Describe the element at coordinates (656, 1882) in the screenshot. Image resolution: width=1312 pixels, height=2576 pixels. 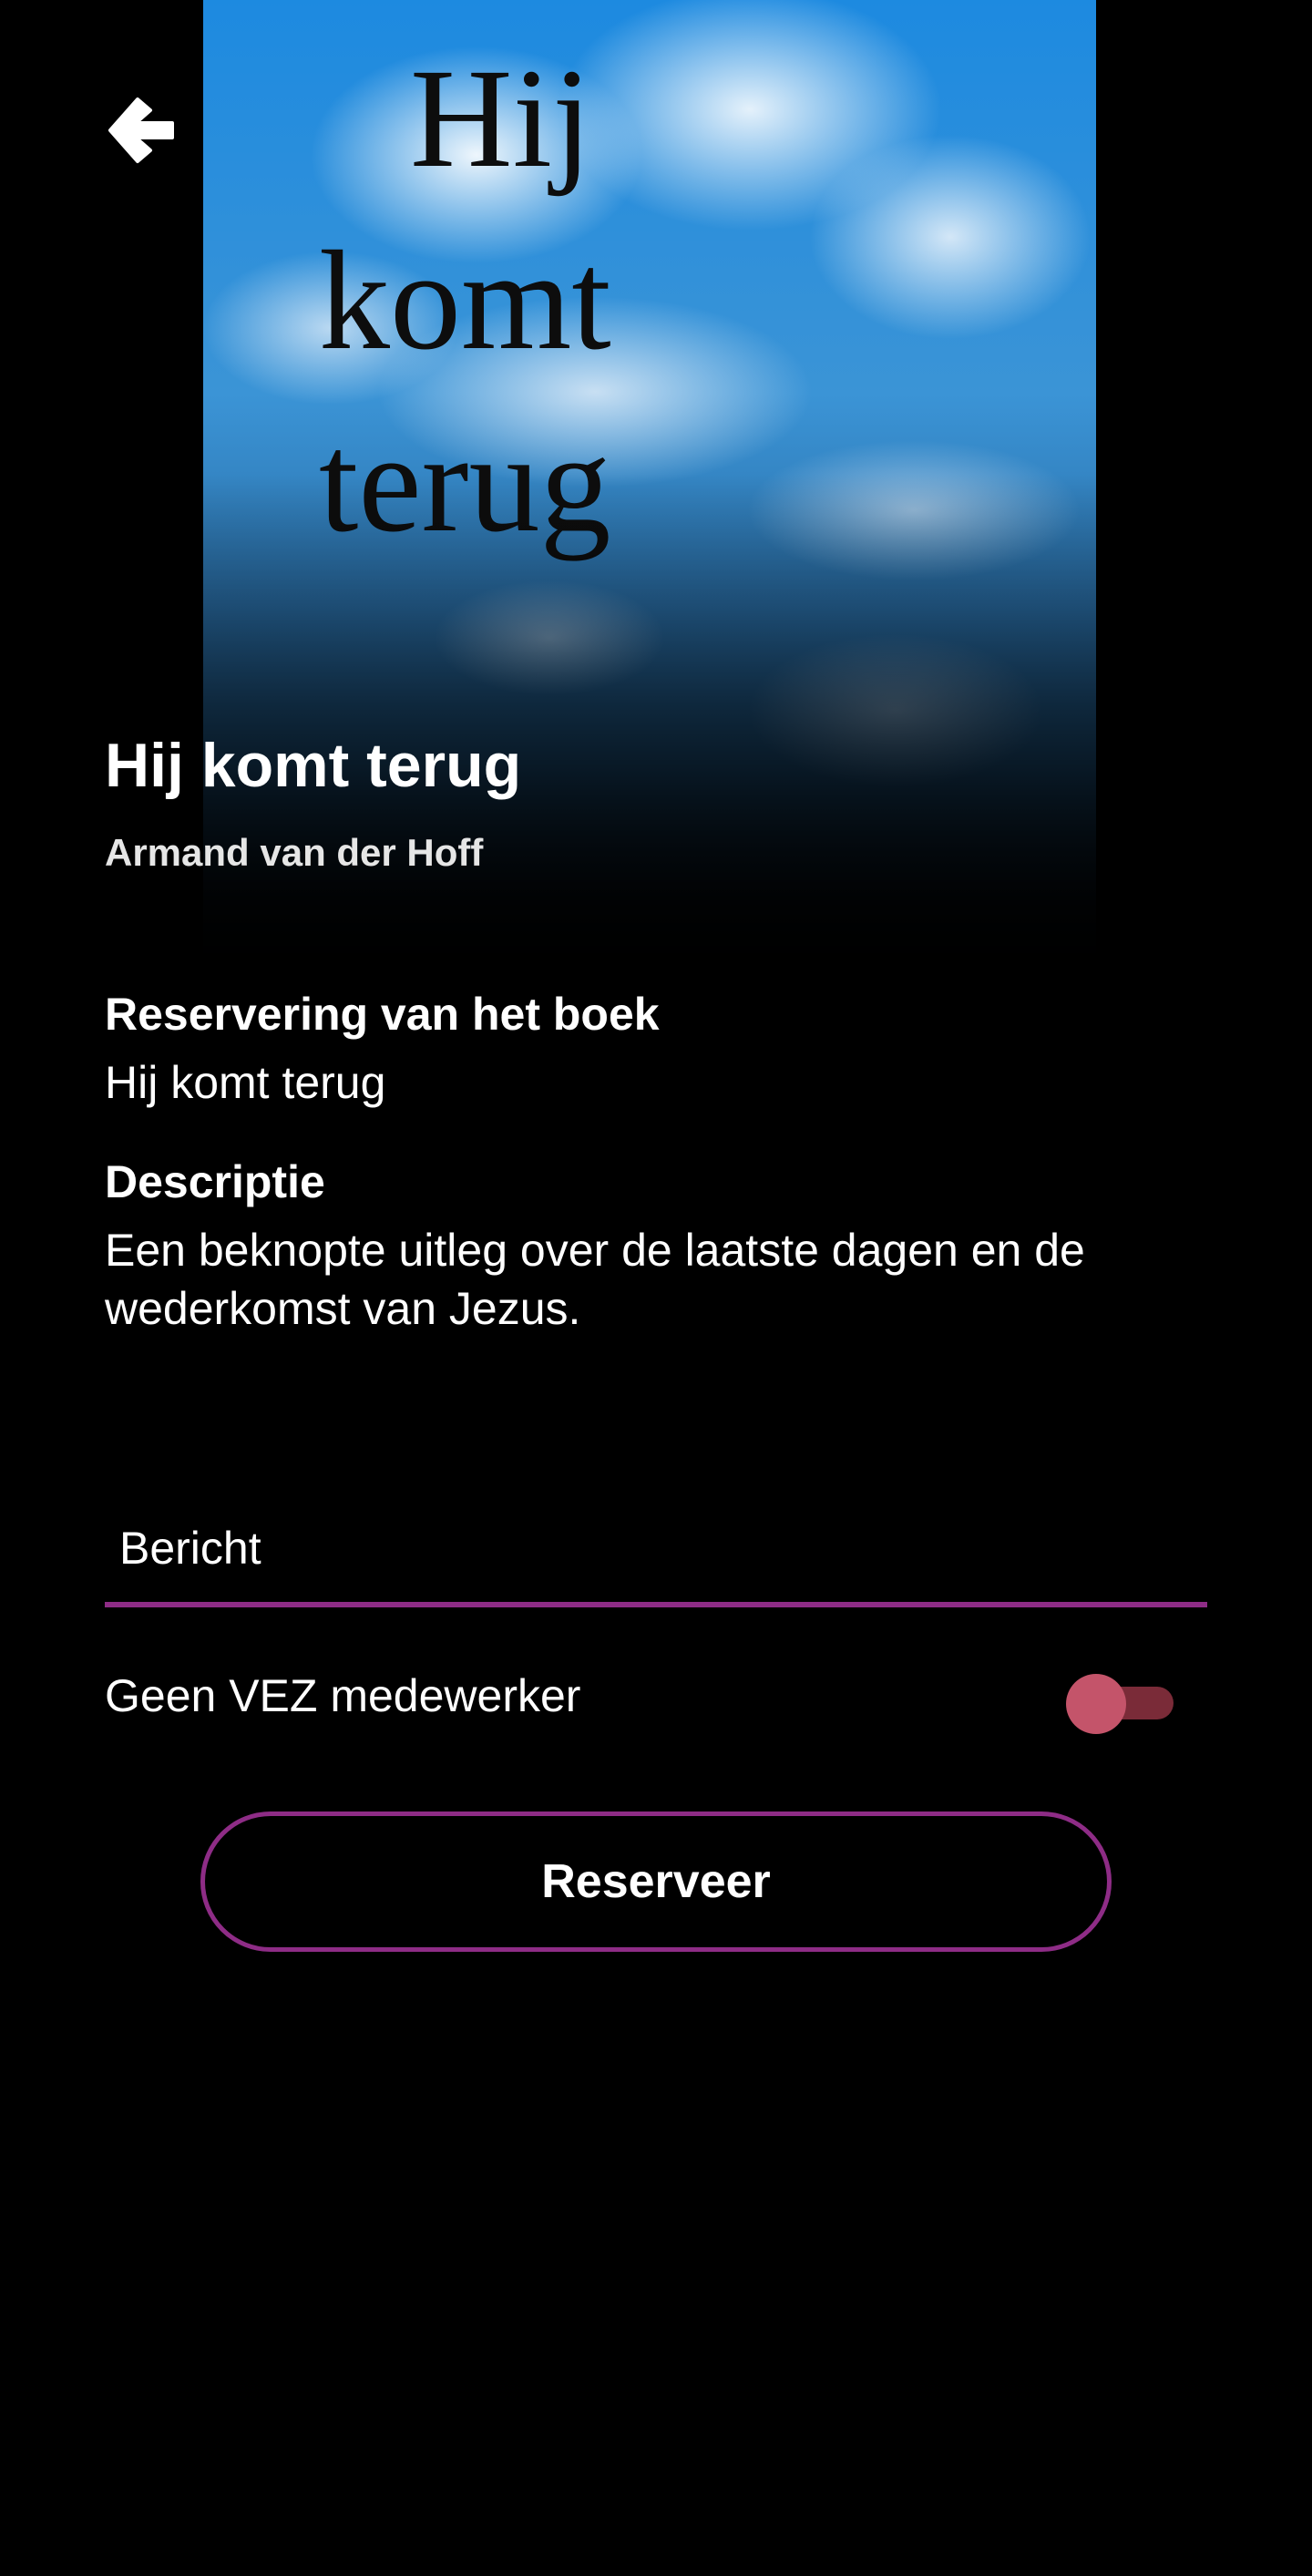
I see `reserve-button: Reserveer` at that location.